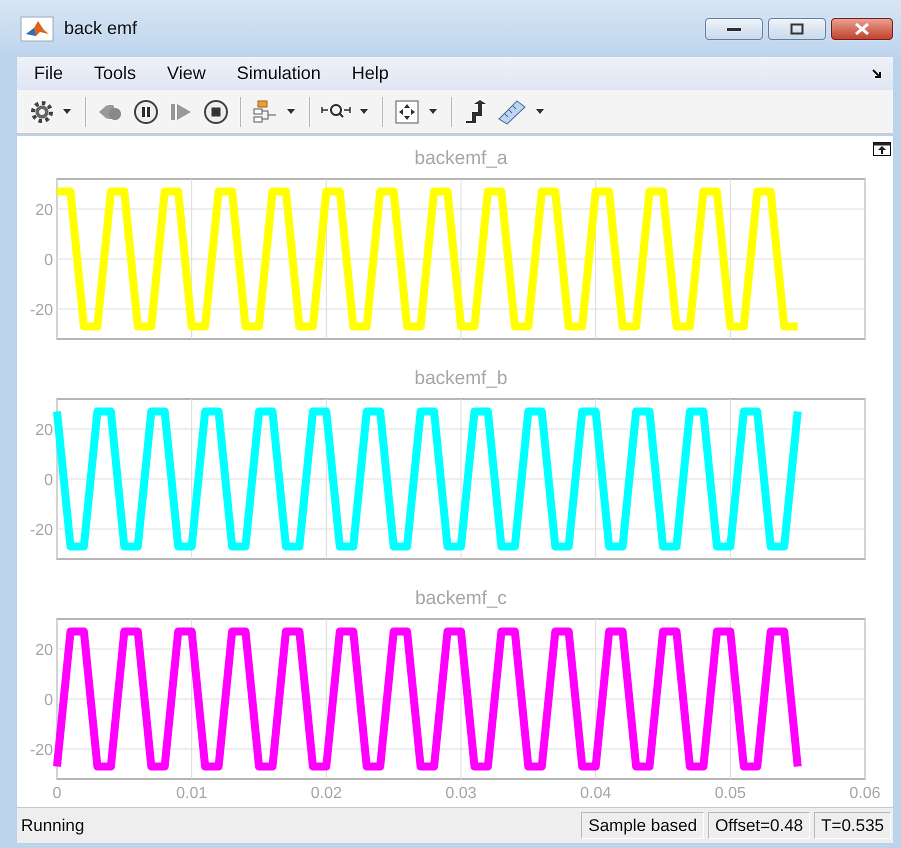  What do you see at coordinates (42, 112) in the screenshot?
I see `gear-icon` at bounding box center [42, 112].